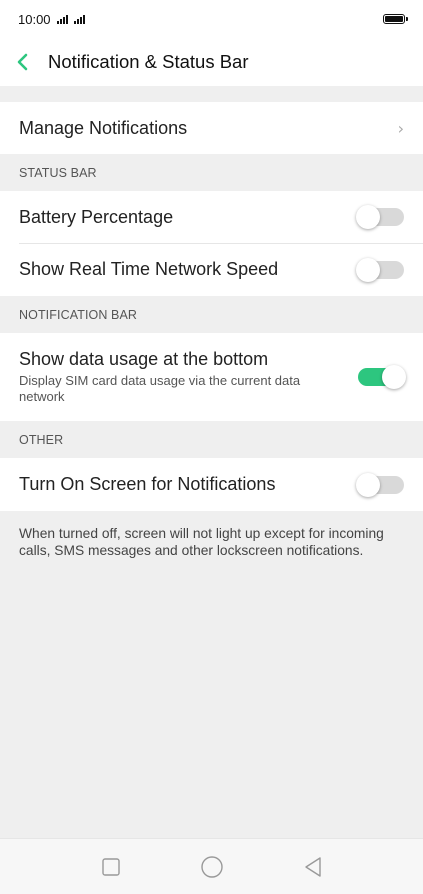  What do you see at coordinates (96, 216) in the screenshot?
I see `battery-percentage-label: Battery Percentage` at bounding box center [96, 216].